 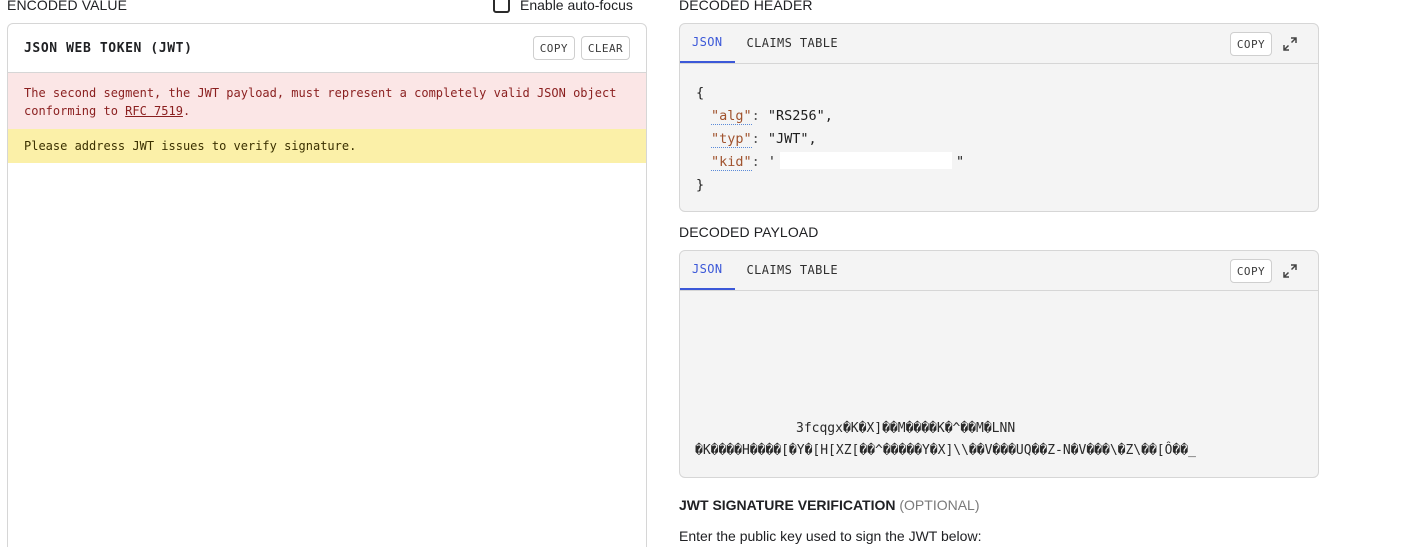 What do you see at coordinates (1250, 44) in the screenshot?
I see `copy-header-button: COPY` at bounding box center [1250, 44].